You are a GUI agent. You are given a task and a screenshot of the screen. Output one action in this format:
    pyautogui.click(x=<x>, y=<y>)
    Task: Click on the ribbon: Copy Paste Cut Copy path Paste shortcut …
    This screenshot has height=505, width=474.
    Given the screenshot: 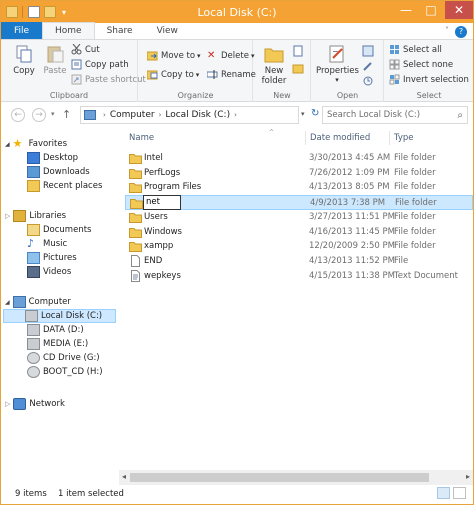 What is the action you would take?
    pyautogui.click(x=237, y=71)
    